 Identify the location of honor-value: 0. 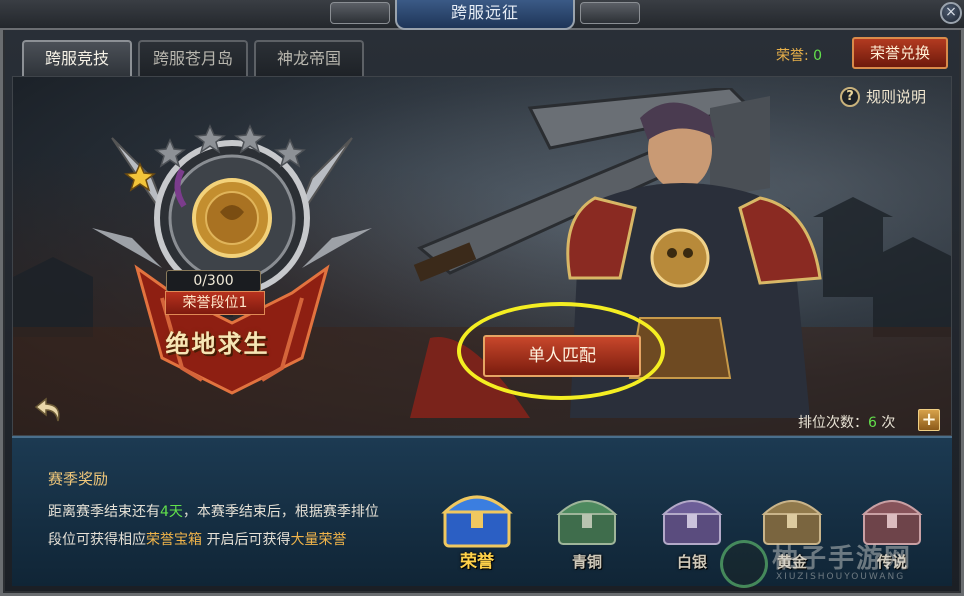
(818, 56).